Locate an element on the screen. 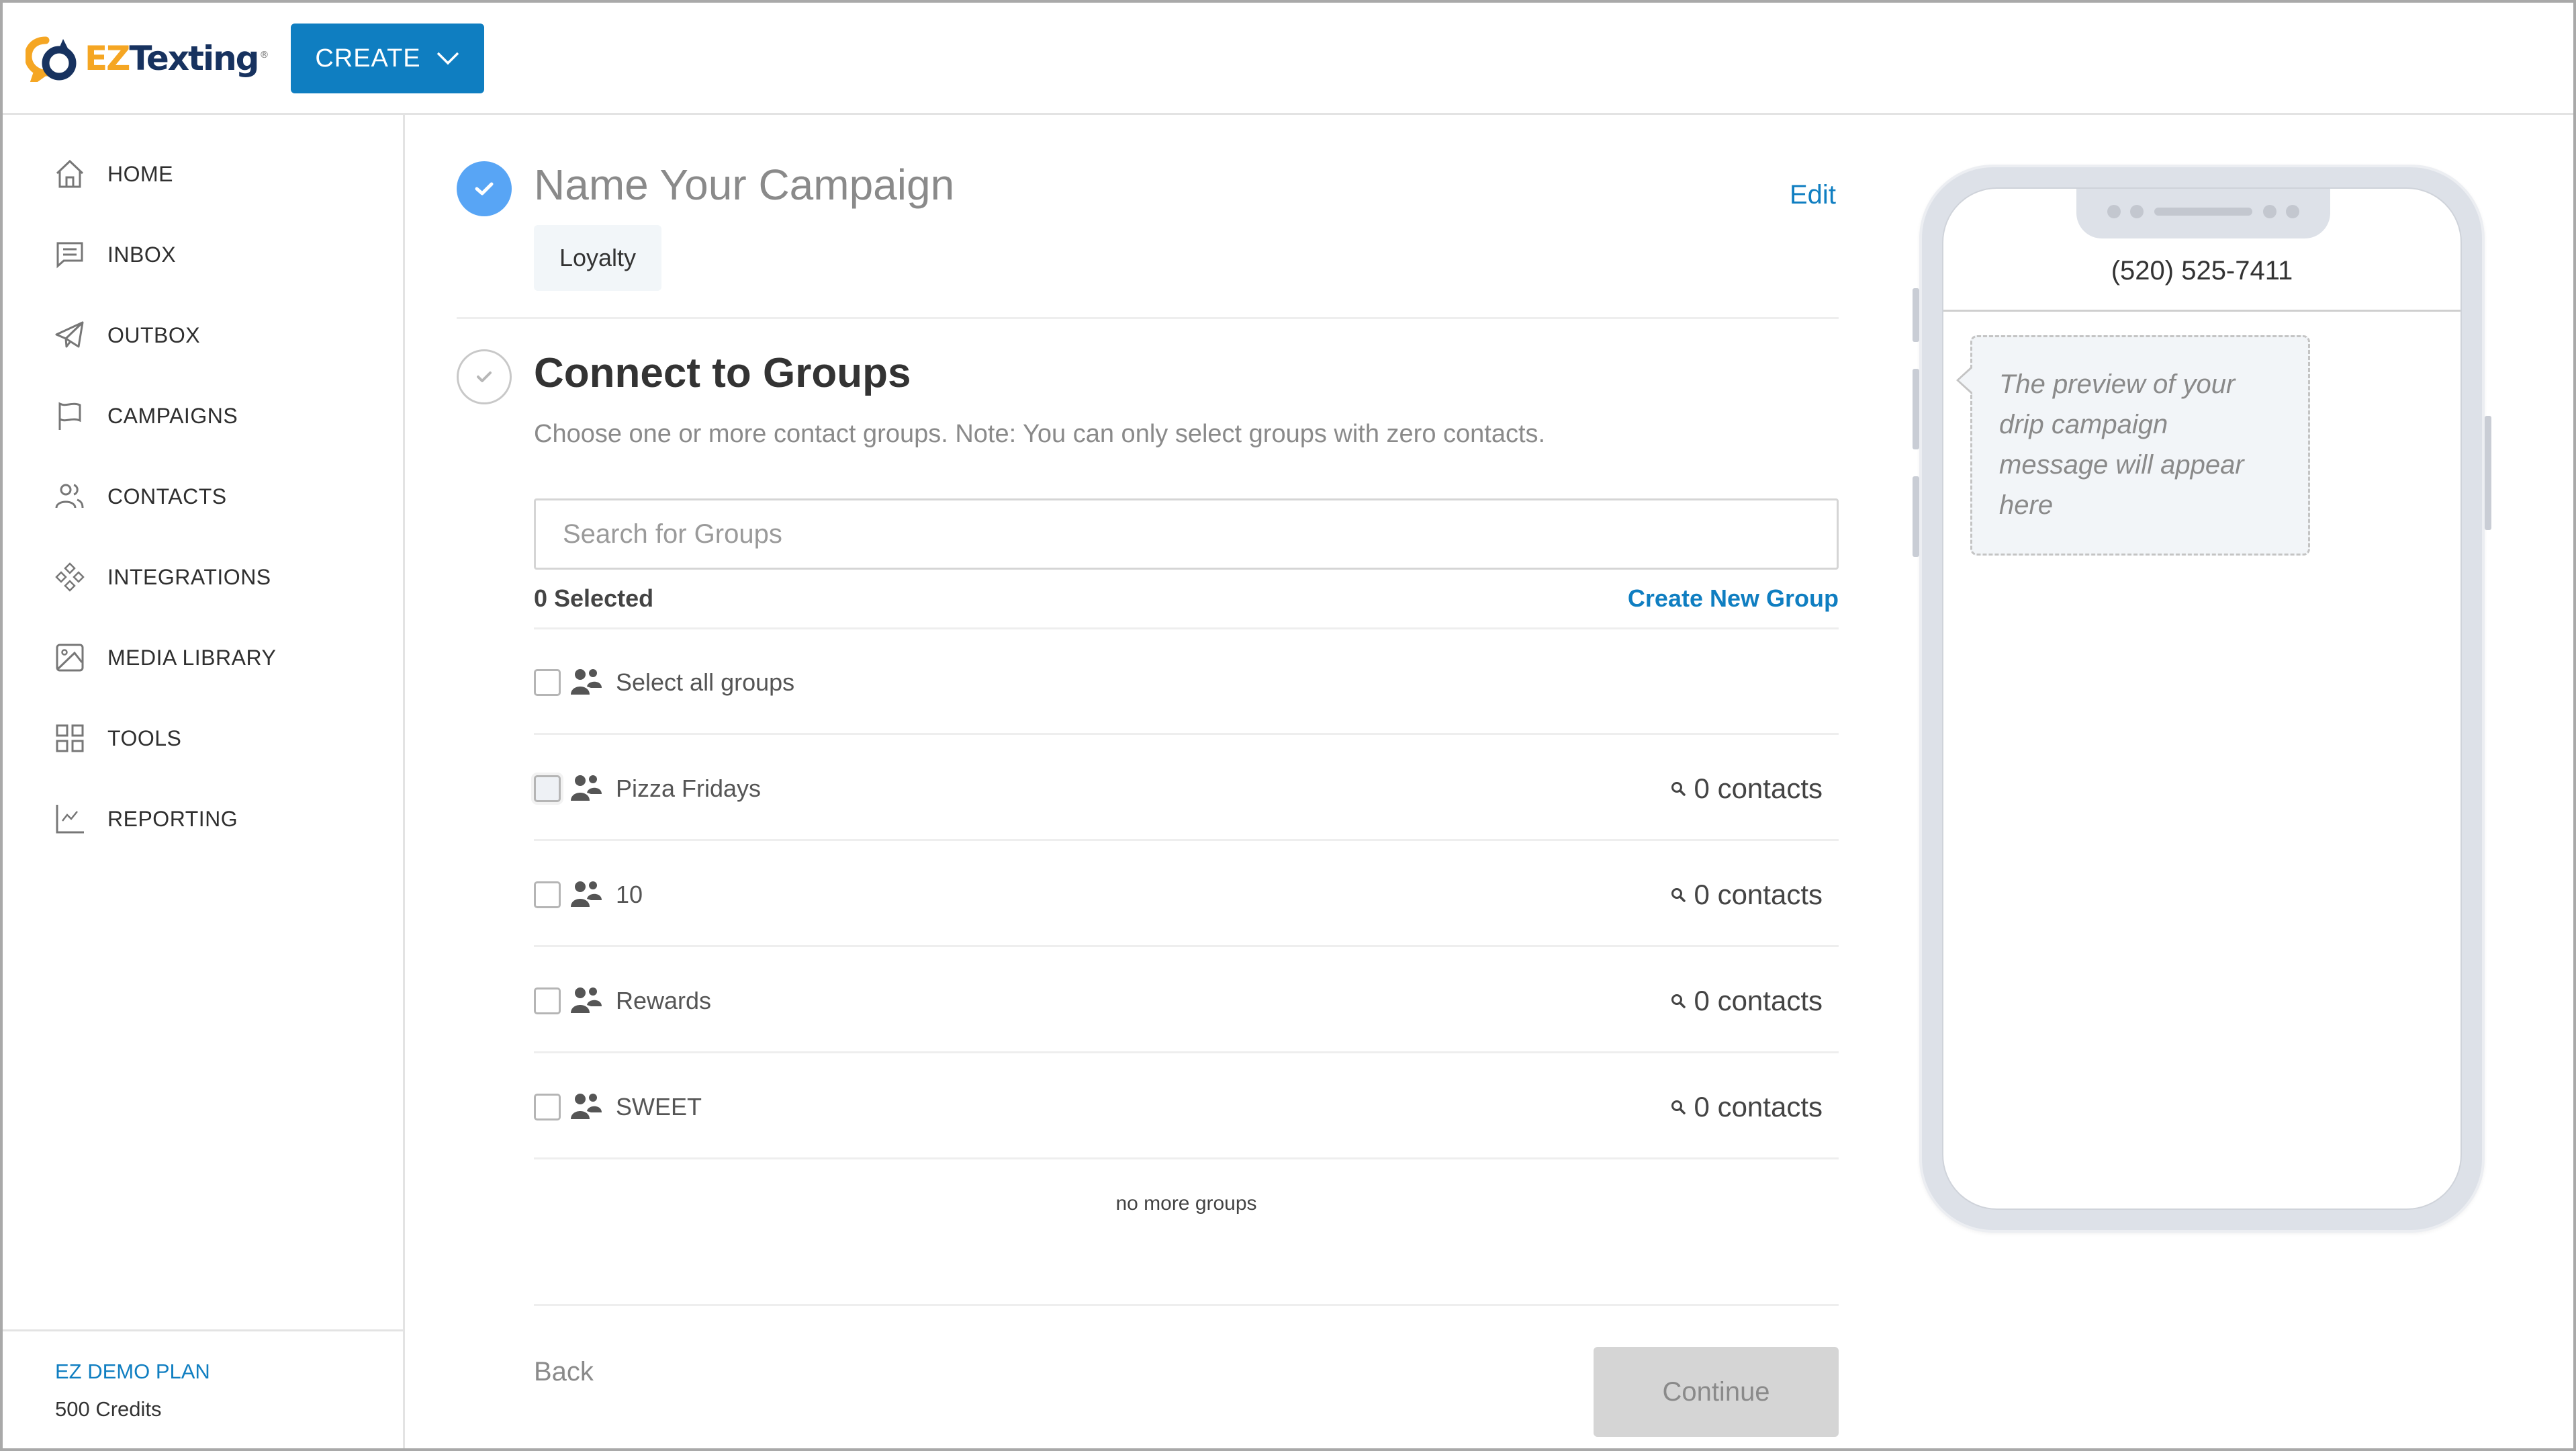  preview-phone-number: (520) 525-7411 is located at coordinates (2202, 270).